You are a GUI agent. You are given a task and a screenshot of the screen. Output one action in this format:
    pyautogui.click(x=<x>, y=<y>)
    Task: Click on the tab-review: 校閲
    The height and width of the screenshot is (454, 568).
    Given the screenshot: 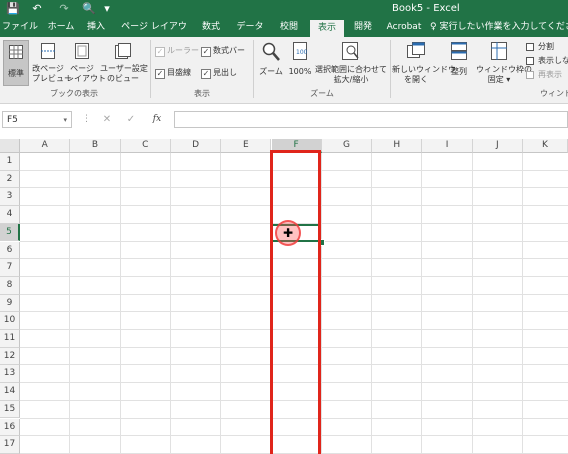 What is the action you would take?
    pyautogui.click(x=289, y=27)
    